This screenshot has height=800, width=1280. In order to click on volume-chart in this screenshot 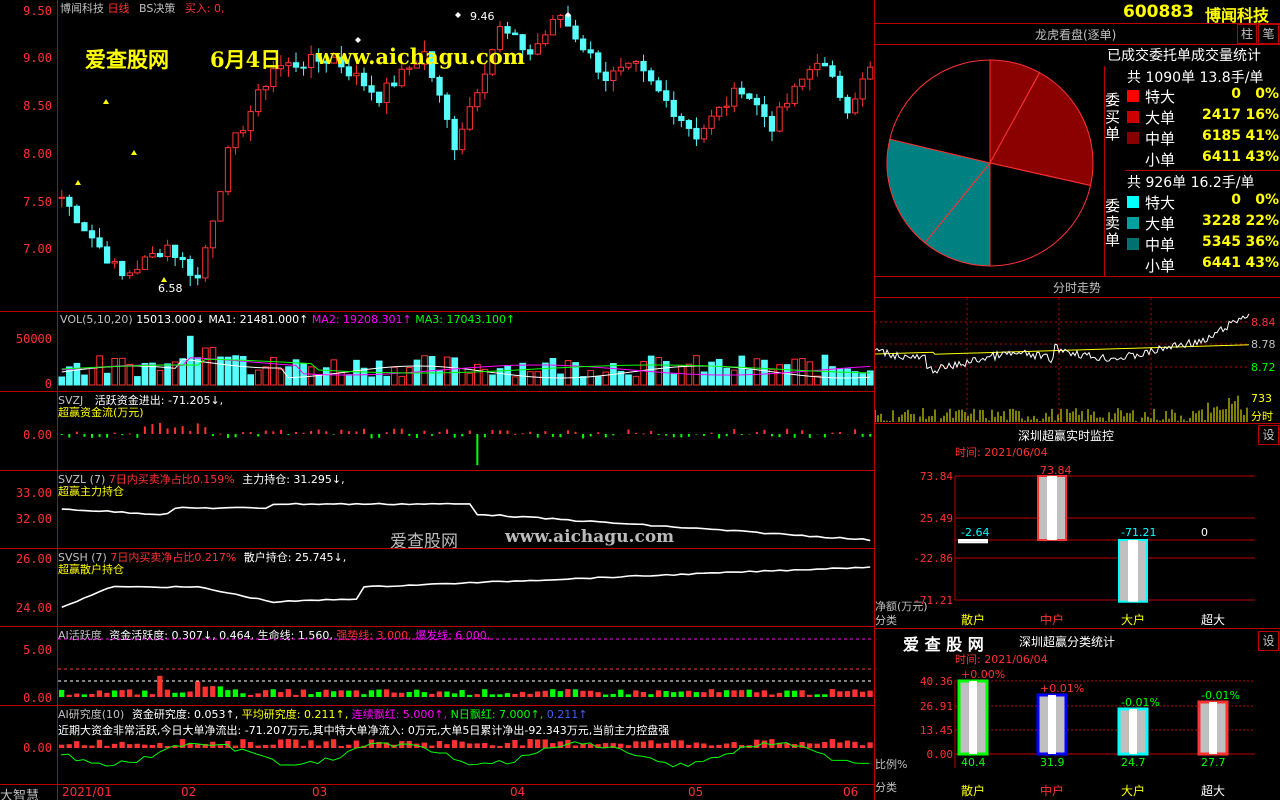, I will do `click(466, 351)`.